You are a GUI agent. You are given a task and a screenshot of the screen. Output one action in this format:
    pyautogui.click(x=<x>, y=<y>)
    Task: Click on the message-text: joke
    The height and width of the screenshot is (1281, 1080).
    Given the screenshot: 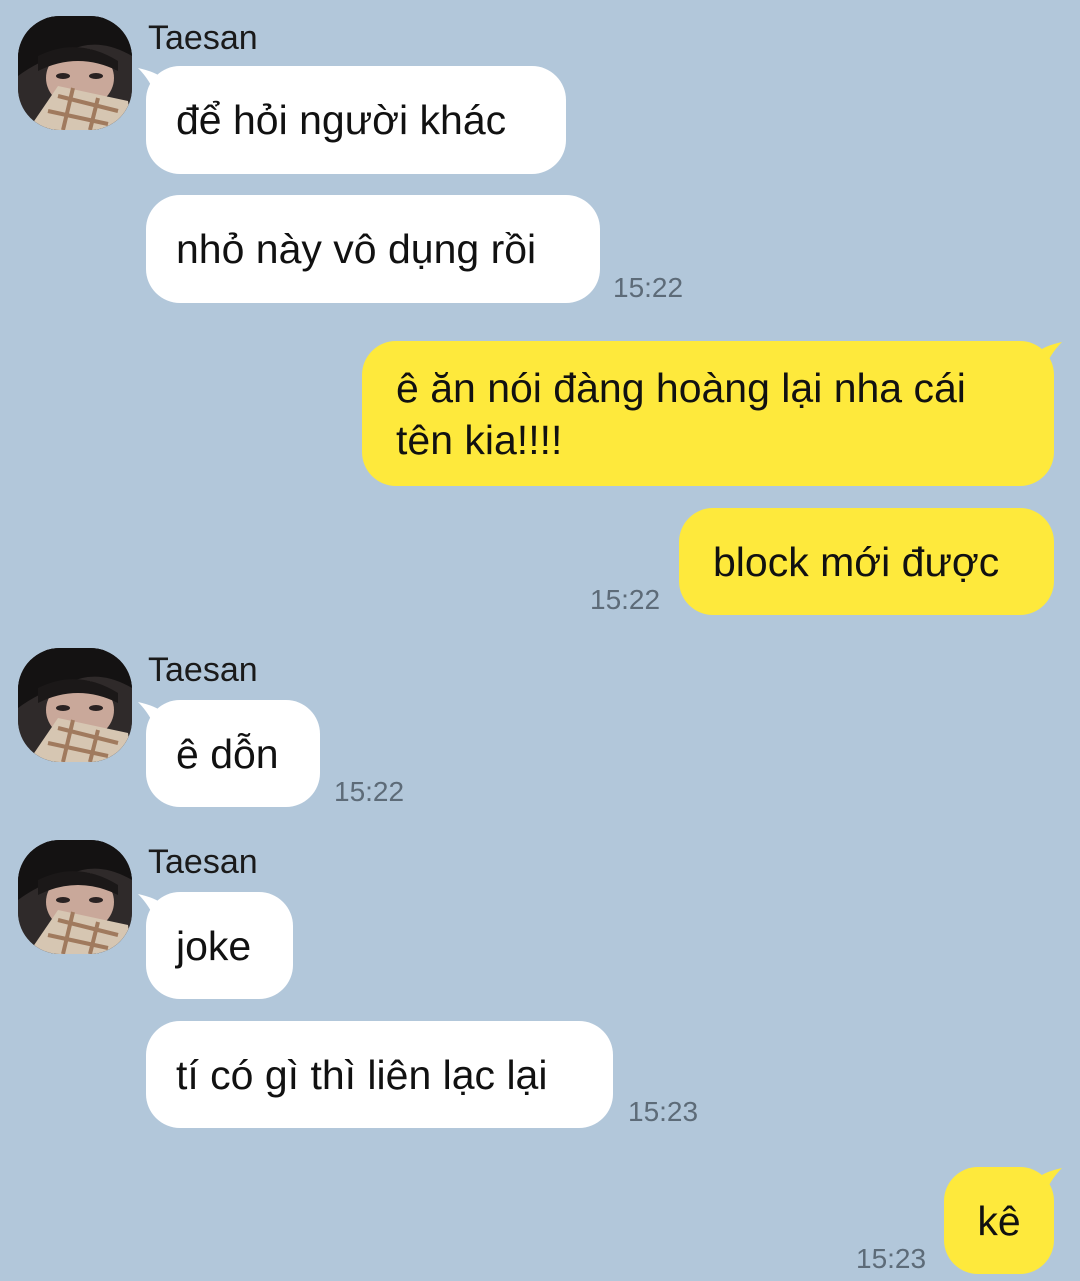 What is the action you would take?
    pyautogui.click(x=214, y=945)
    